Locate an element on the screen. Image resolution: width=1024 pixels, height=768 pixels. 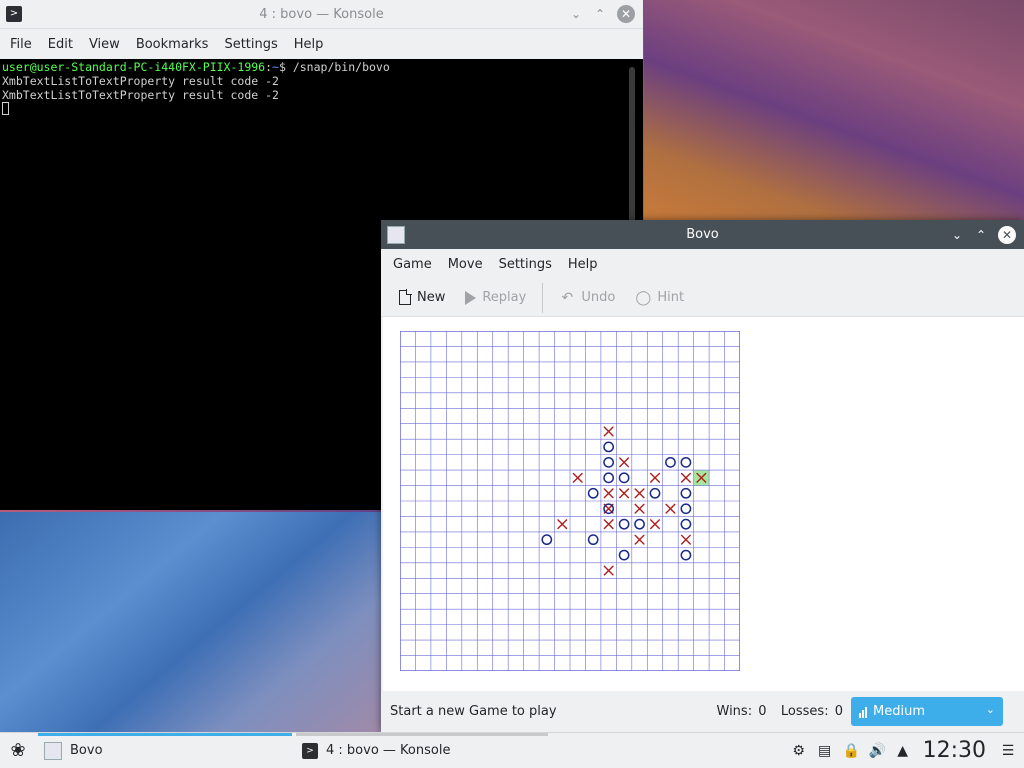
play-icon is located at coordinates (471, 297).